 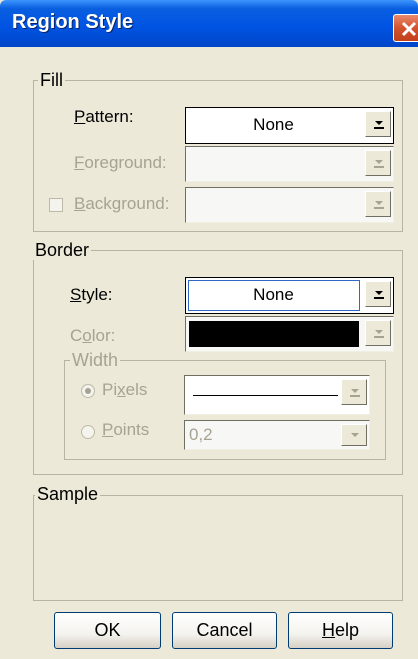 I want to click on points-value-select: 0,2, so click(x=277, y=435).